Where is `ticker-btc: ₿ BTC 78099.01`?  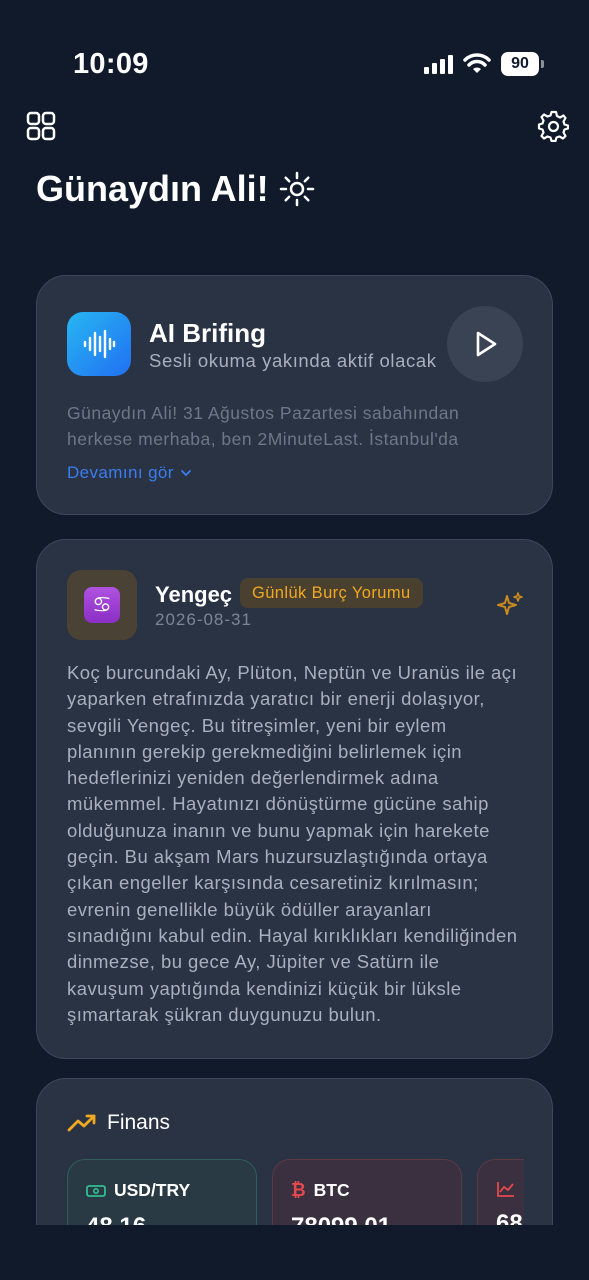 ticker-btc: ₿ BTC 78099.01 is located at coordinates (367, 1194).